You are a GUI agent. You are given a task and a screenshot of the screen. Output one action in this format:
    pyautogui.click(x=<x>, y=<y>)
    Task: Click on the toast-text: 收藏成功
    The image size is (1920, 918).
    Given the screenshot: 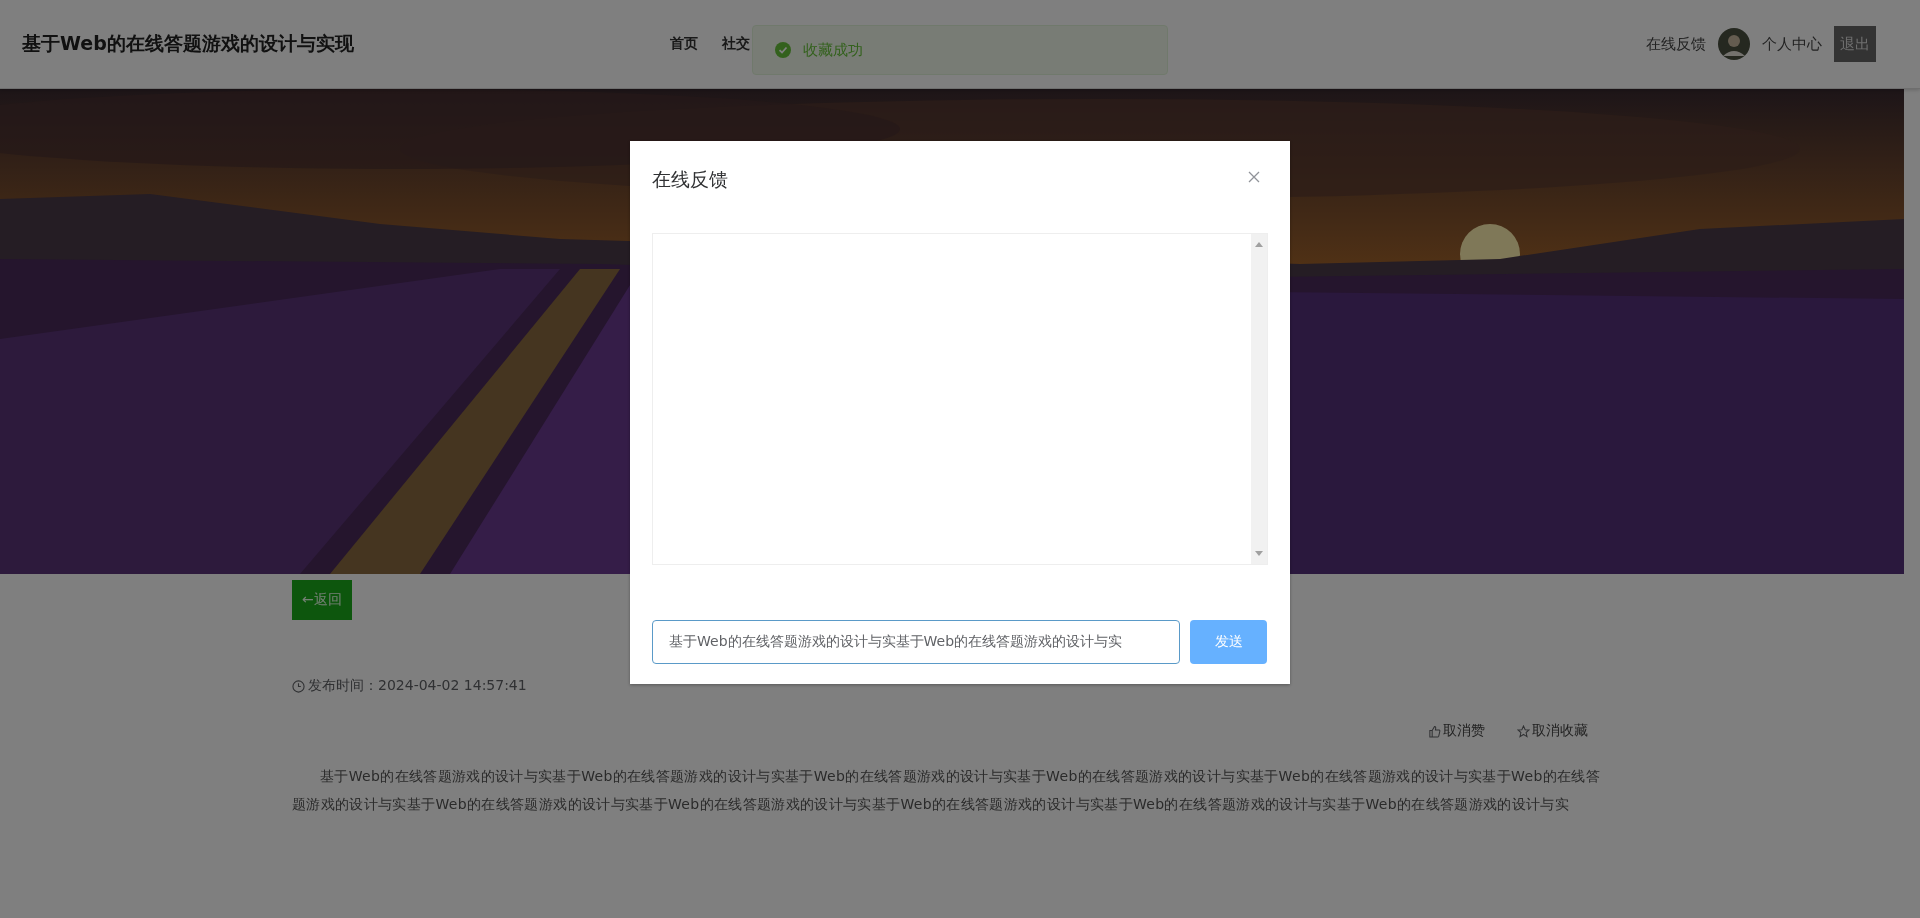 What is the action you would take?
    pyautogui.click(x=833, y=50)
    